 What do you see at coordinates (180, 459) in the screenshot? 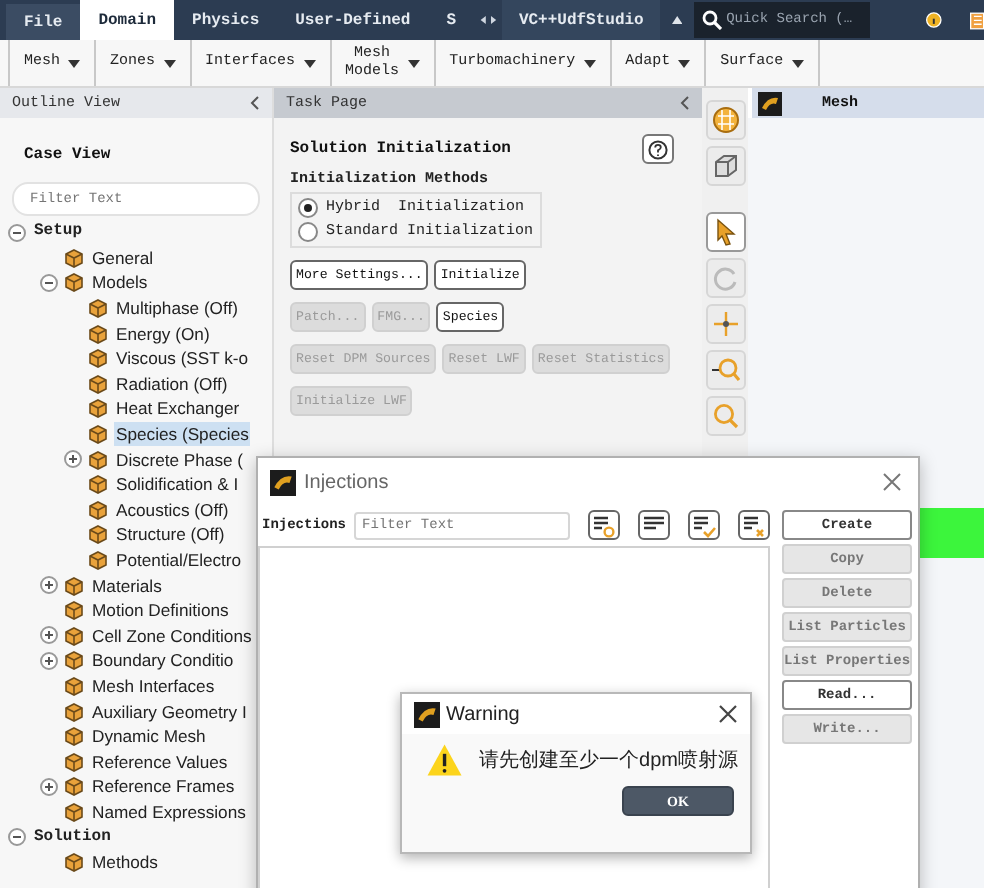
I see `tree-item: Discrete Phase (` at bounding box center [180, 459].